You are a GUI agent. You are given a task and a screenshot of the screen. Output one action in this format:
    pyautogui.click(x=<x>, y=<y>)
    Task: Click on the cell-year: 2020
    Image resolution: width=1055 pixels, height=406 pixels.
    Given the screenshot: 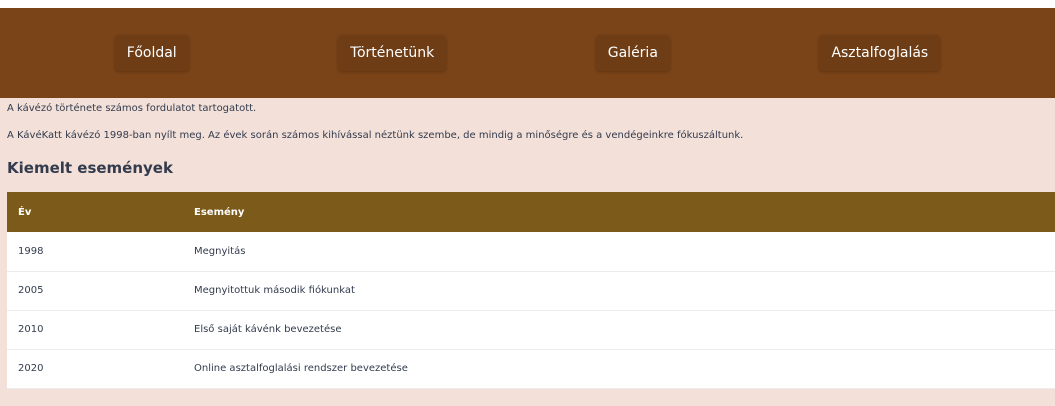 What is the action you would take?
    pyautogui.click(x=31, y=368)
    